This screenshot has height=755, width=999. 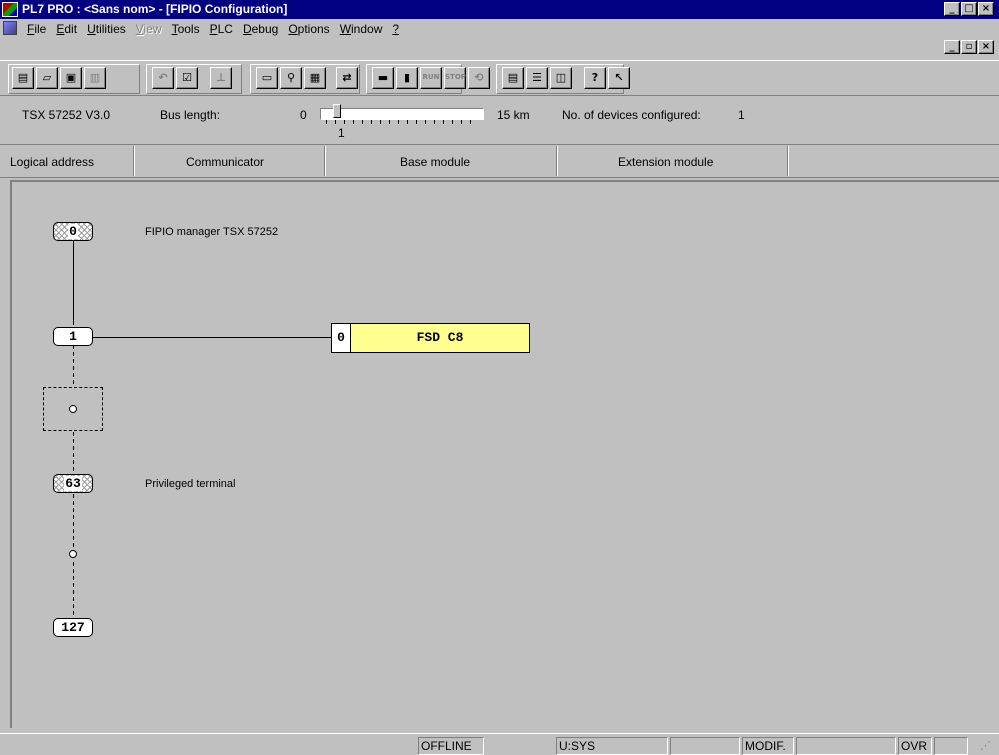 What do you see at coordinates (619, 78) in the screenshot?
I see `context-help-icon: ↖` at bounding box center [619, 78].